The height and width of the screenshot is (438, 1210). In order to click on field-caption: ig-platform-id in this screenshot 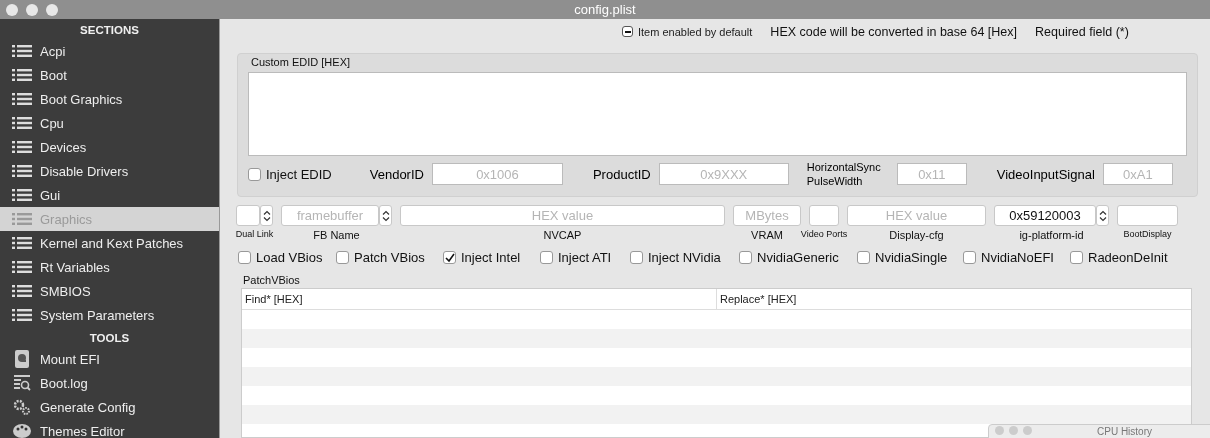, I will do `click(1051, 235)`.